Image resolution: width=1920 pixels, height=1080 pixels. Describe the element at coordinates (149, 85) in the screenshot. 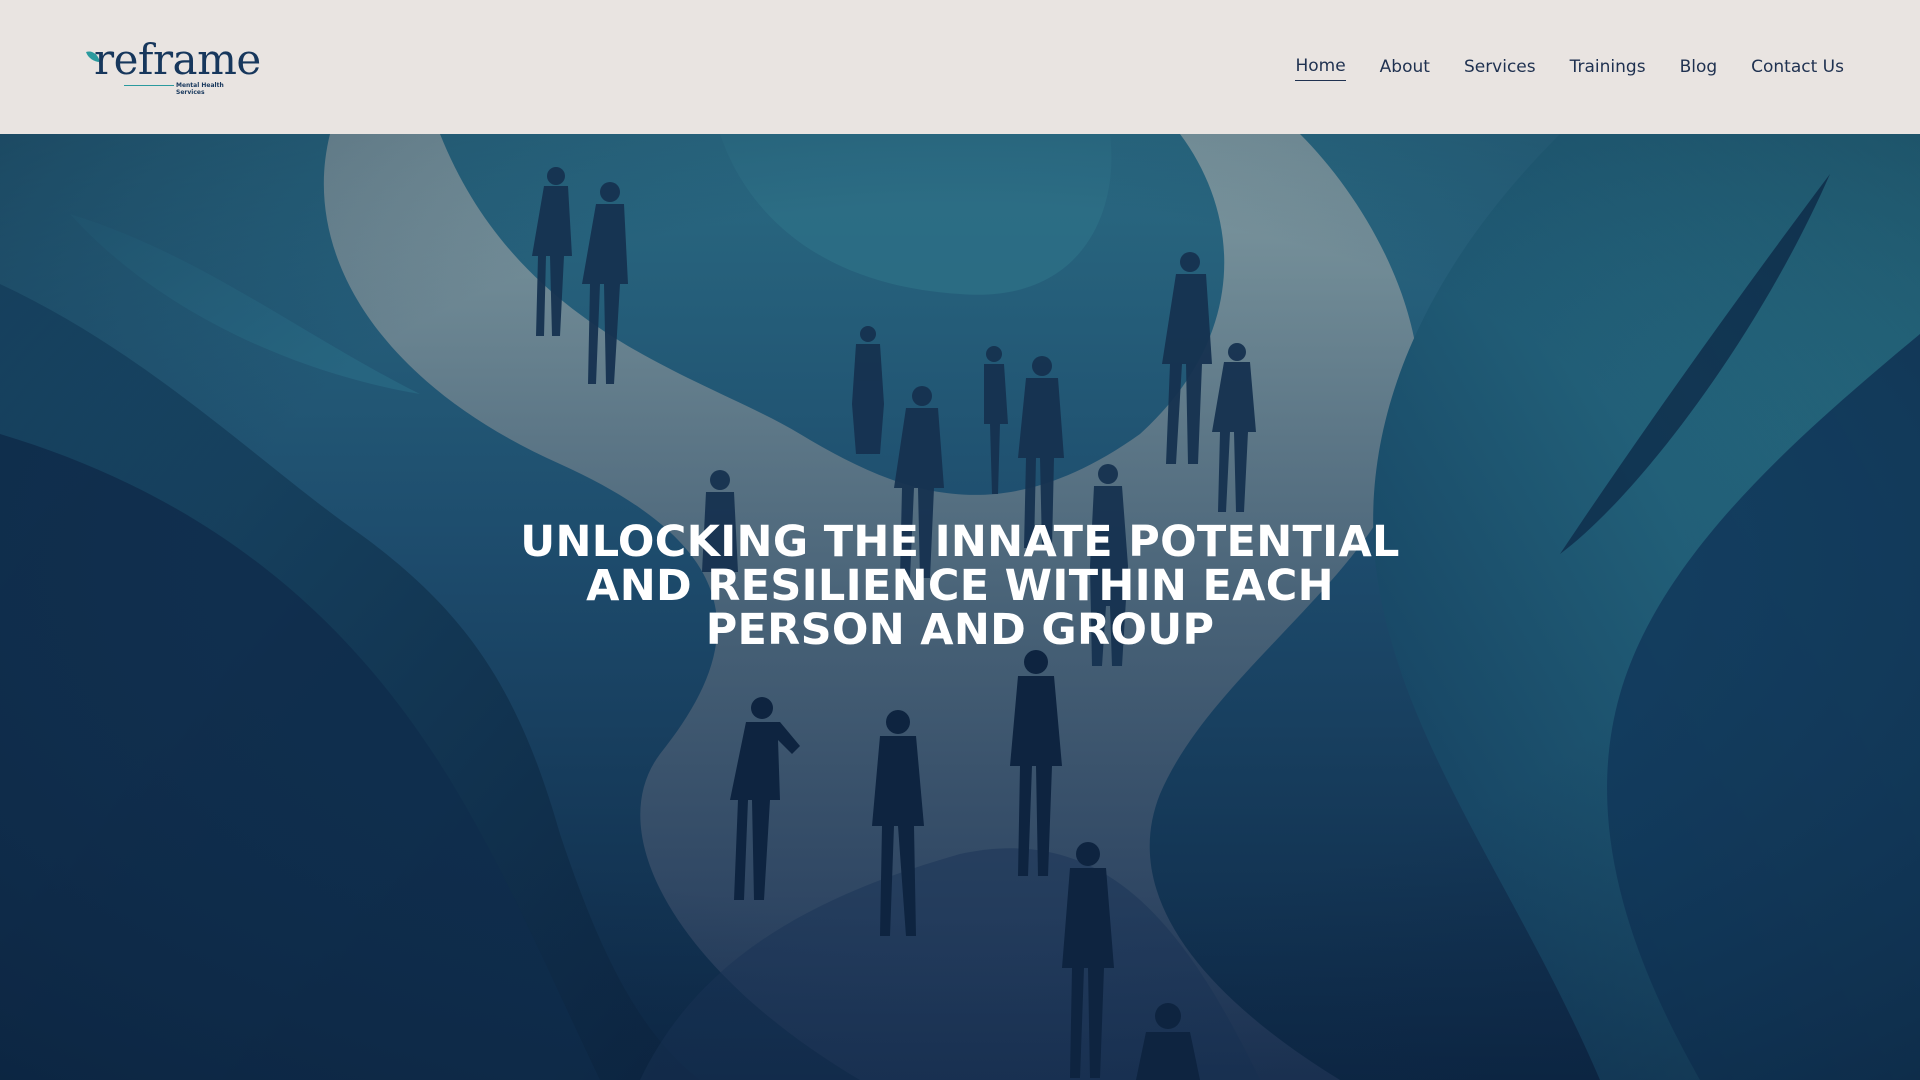

I see `brand-underline` at that location.